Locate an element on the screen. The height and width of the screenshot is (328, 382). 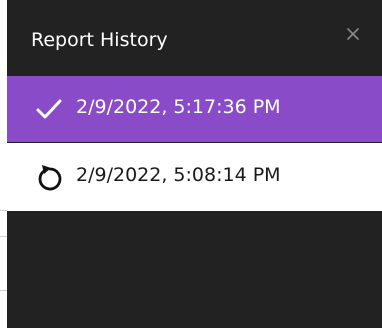
history-item-label: 2/9/2022, 5:17:36 PM is located at coordinates (178, 107).